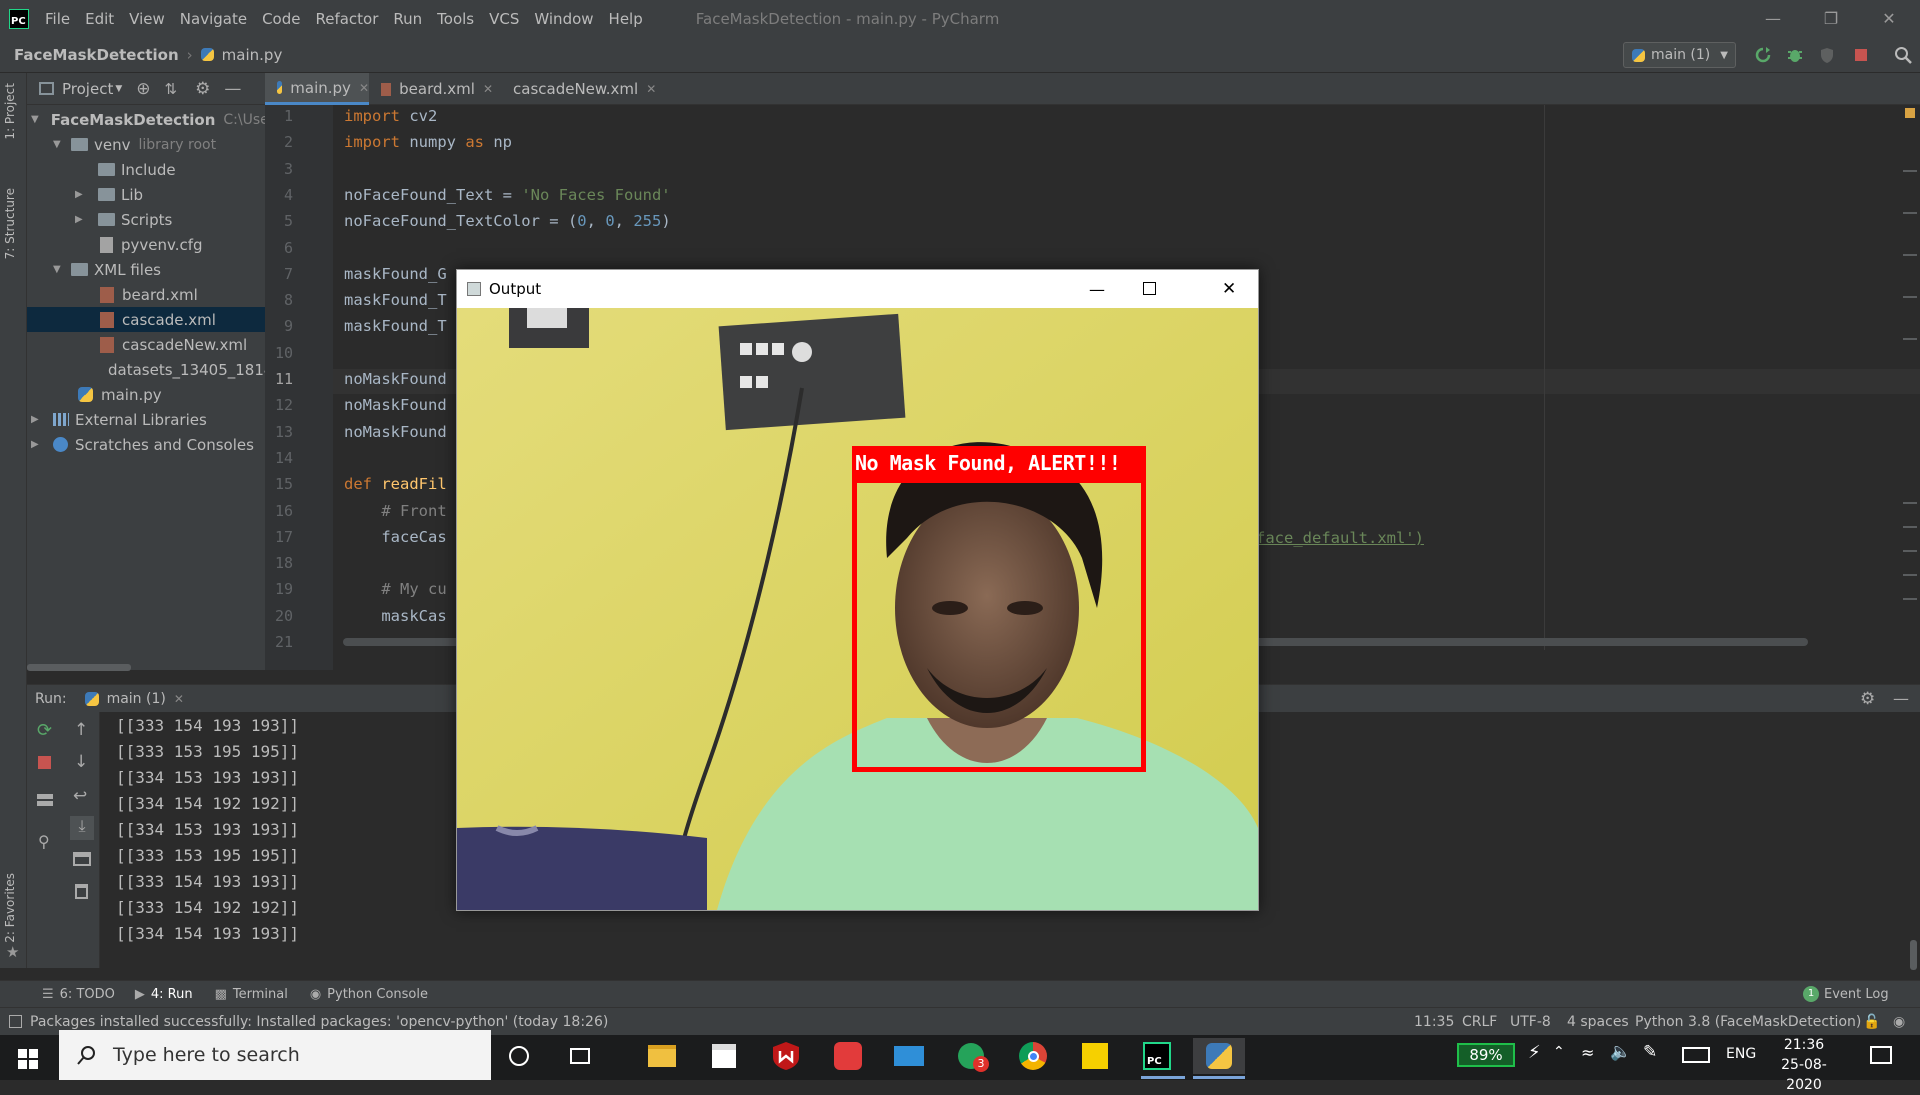 The height and width of the screenshot is (1095, 1920). What do you see at coordinates (81, 891) in the screenshot?
I see `trash-icon` at bounding box center [81, 891].